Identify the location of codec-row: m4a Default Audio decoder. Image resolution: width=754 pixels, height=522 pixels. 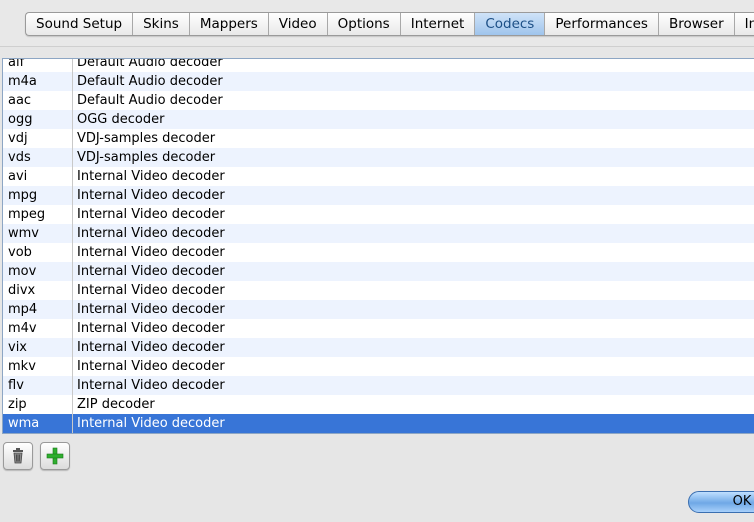
(378, 81).